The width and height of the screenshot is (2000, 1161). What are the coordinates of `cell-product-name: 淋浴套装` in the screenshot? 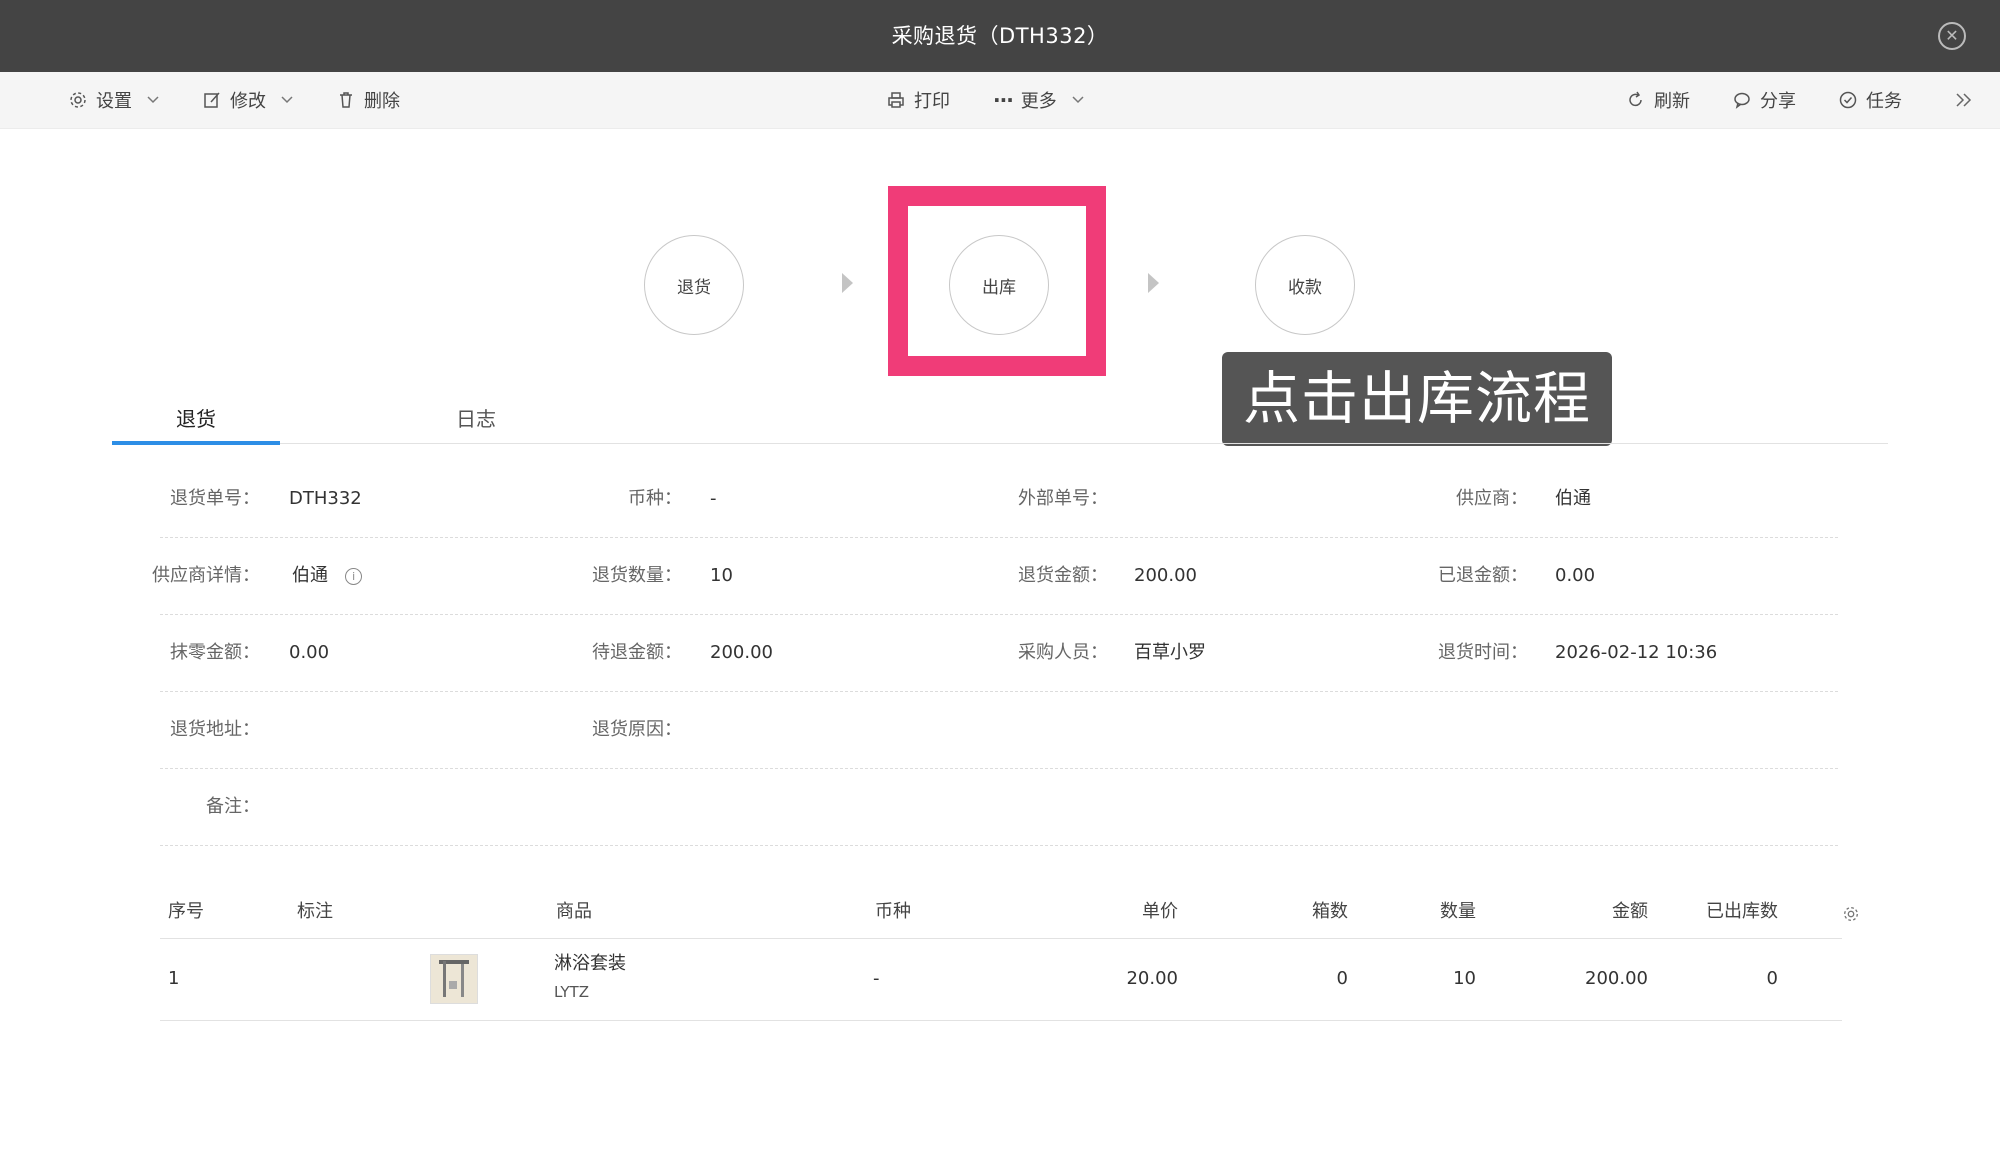 It's located at (590, 963).